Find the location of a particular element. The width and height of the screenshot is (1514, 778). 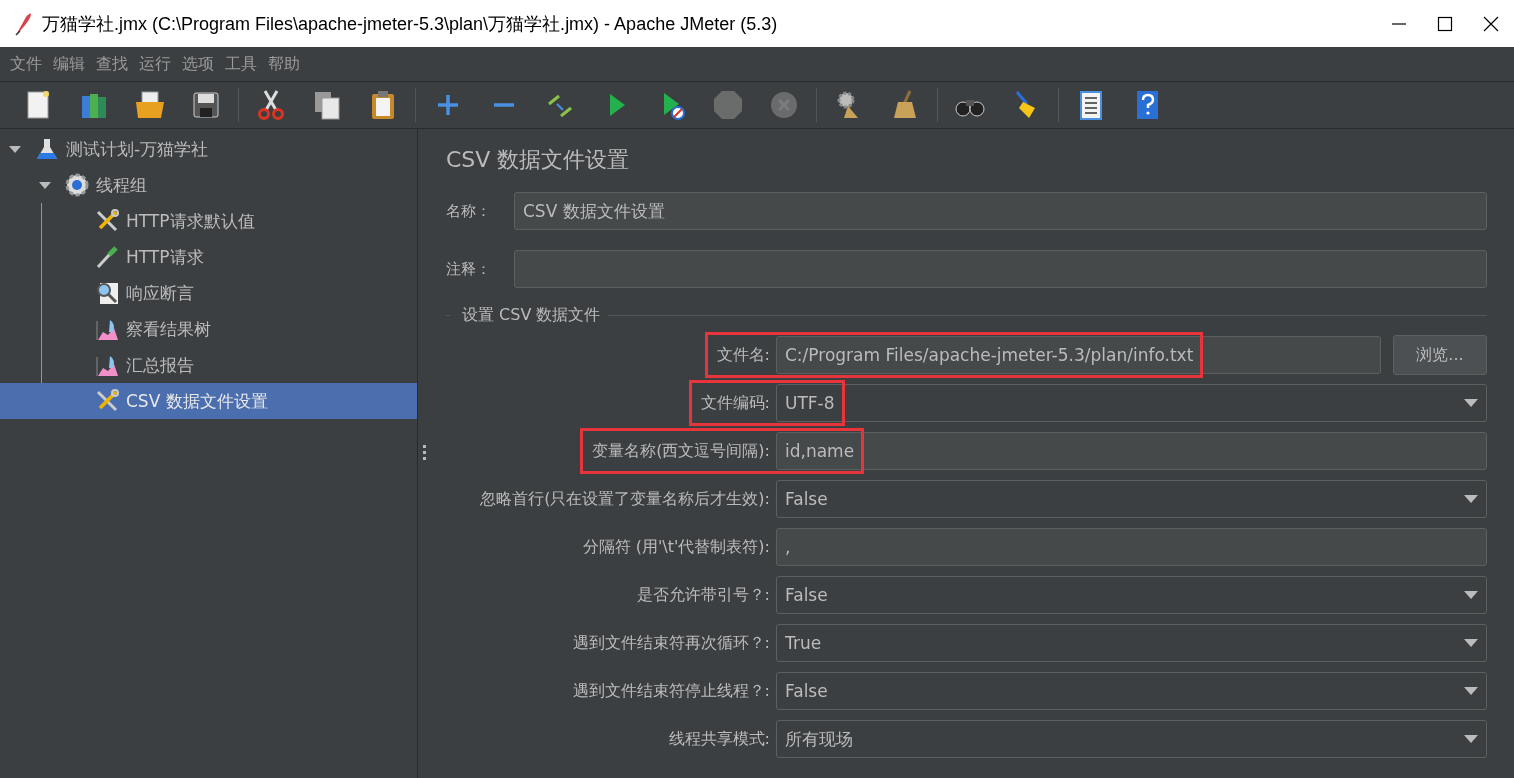

menu-item: 选项 is located at coordinates (199, 64).